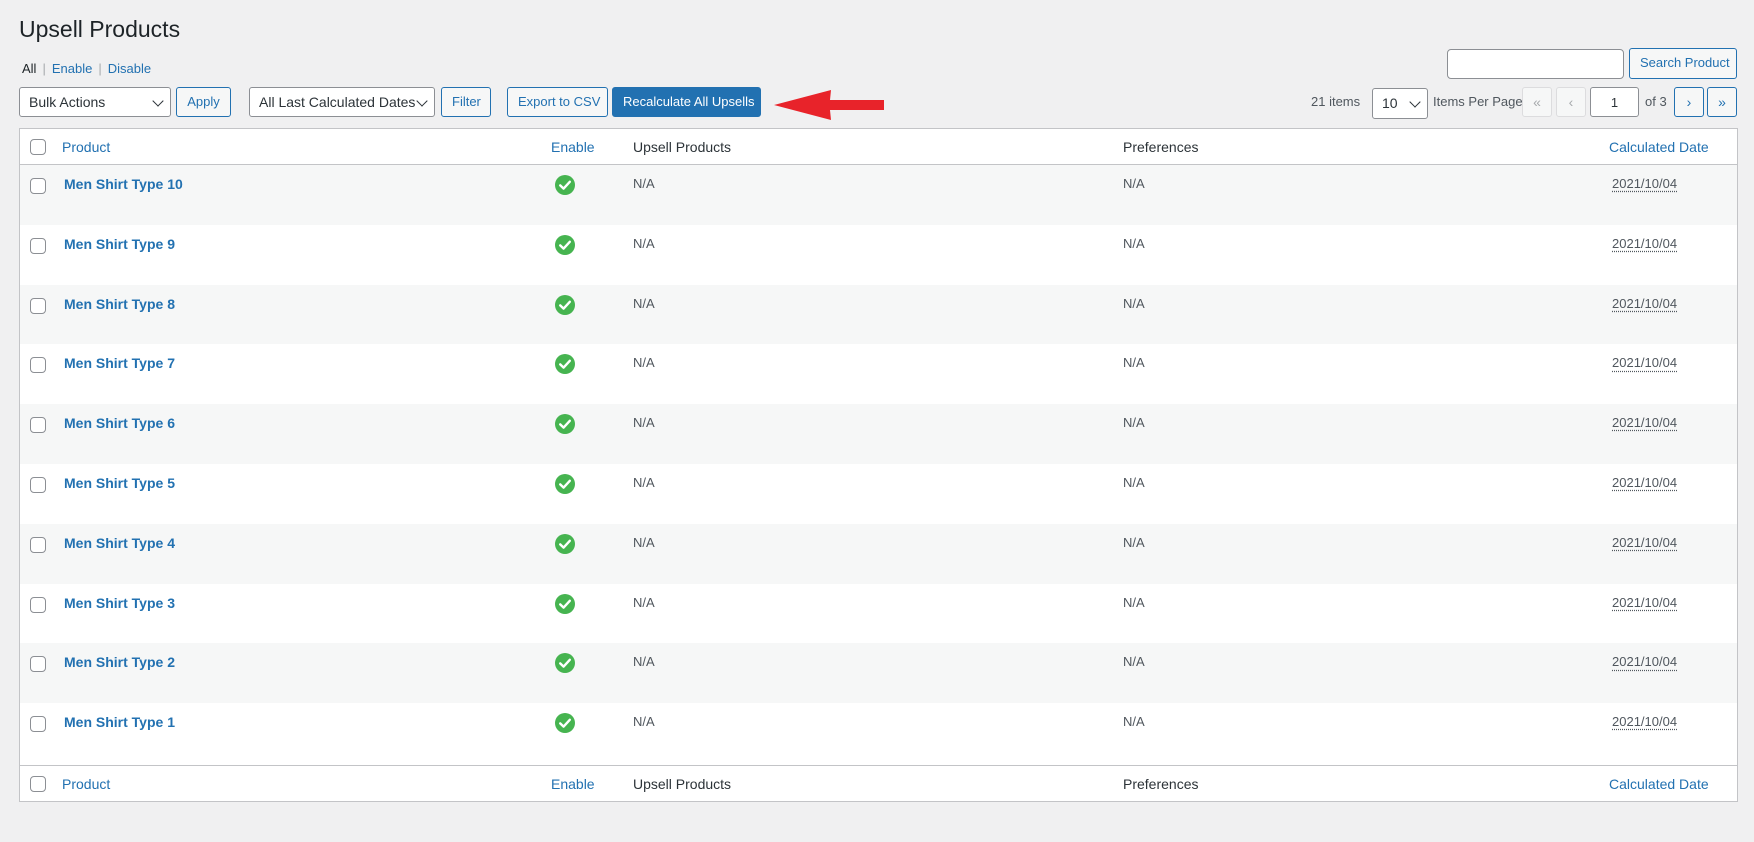 The width and height of the screenshot is (1754, 842). What do you see at coordinates (1535, 64) in the screenshot?
I see `search-input` at bounding box center [1535, 64].